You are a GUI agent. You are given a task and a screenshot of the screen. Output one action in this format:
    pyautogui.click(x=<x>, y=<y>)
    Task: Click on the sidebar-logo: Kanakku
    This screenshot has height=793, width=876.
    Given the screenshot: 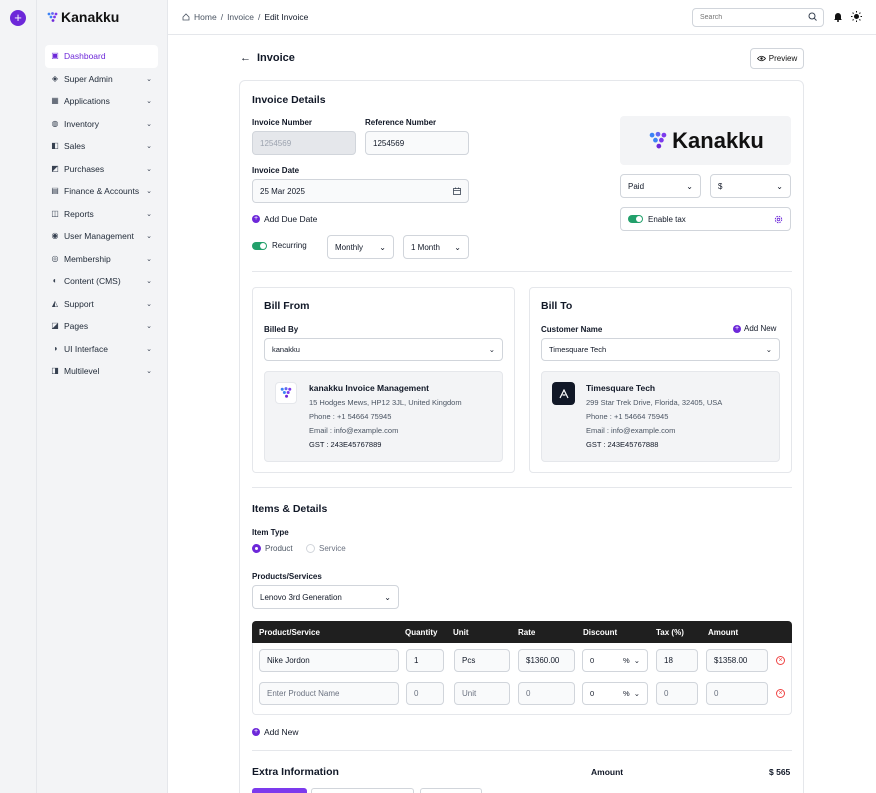 What is the action you would take?
    pyautogui.click(x=82, y=17)
    